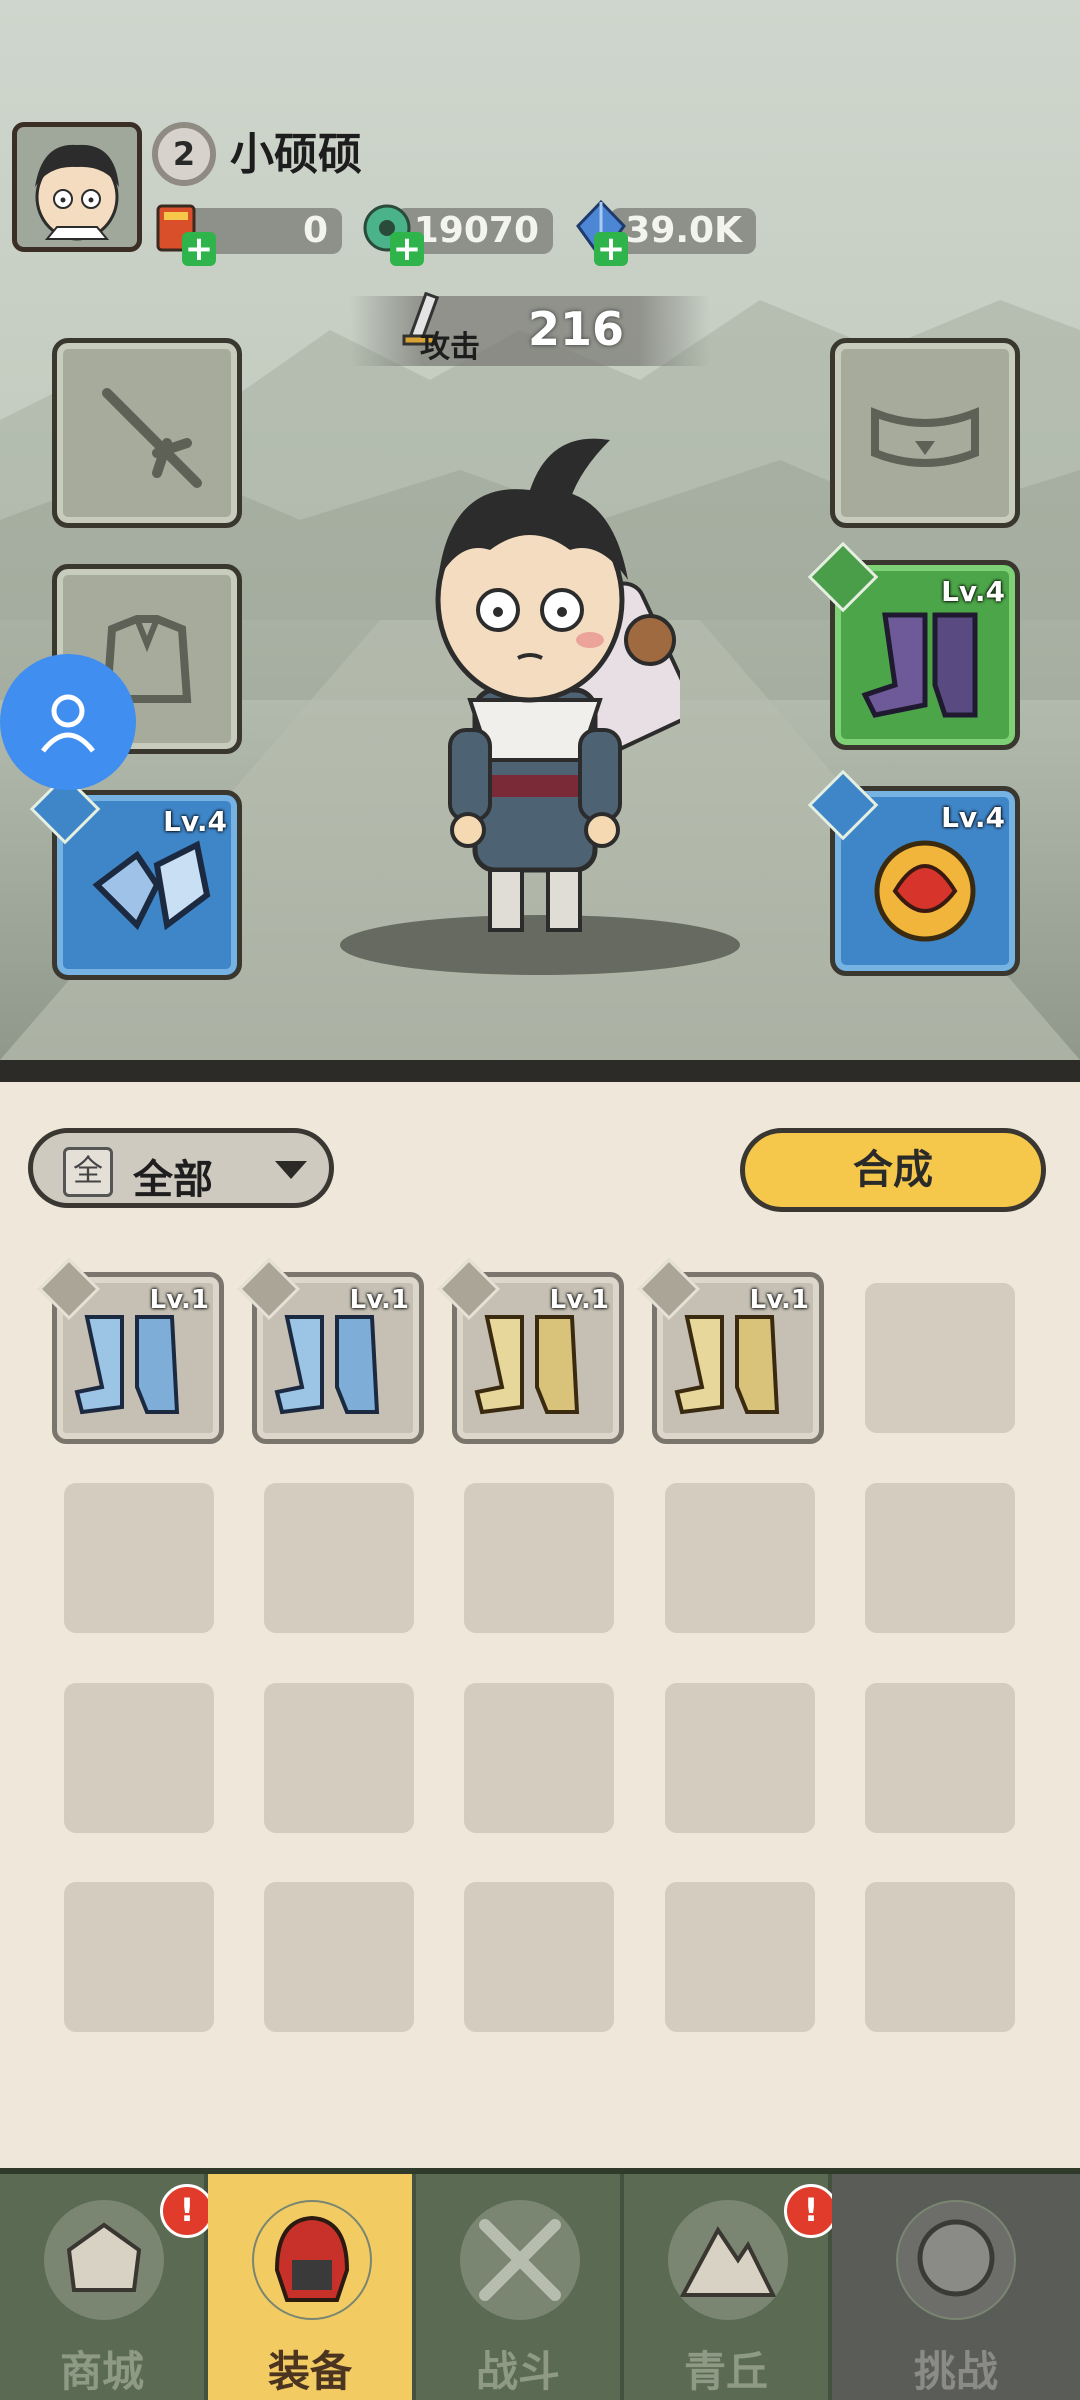  Describe the element at coordinates (296, 154) in the screenshot. I see `player-name: 小硕硕` at that location.